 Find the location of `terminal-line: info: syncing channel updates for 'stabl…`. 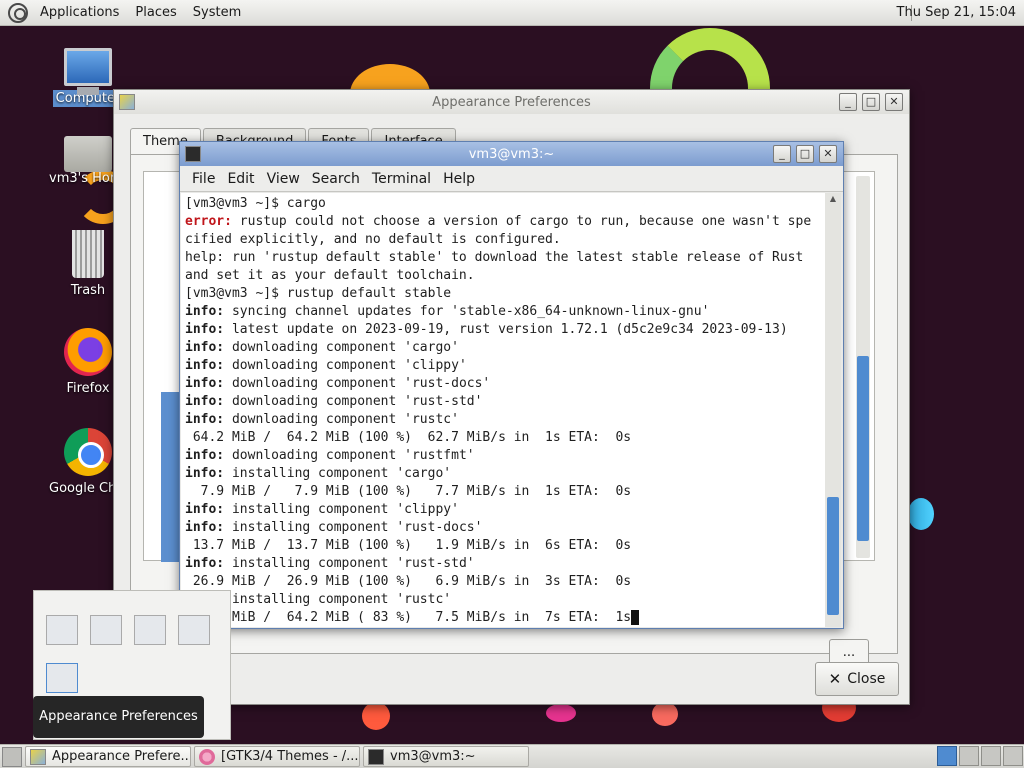

terminal-line: info: syncing channel updates for 'stabl… is located at coordinates (505, 312).